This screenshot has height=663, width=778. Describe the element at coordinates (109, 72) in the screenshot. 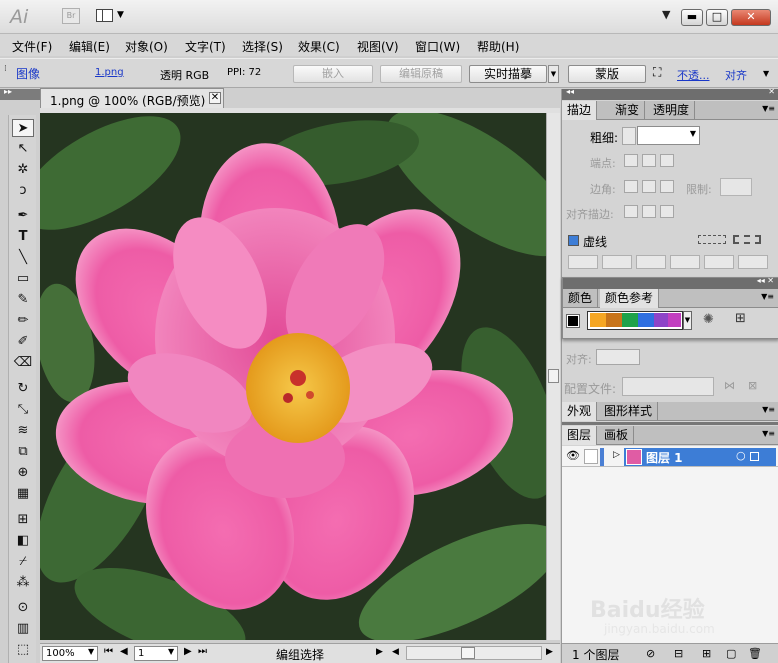

I see `file-link: 1.png` at that location.